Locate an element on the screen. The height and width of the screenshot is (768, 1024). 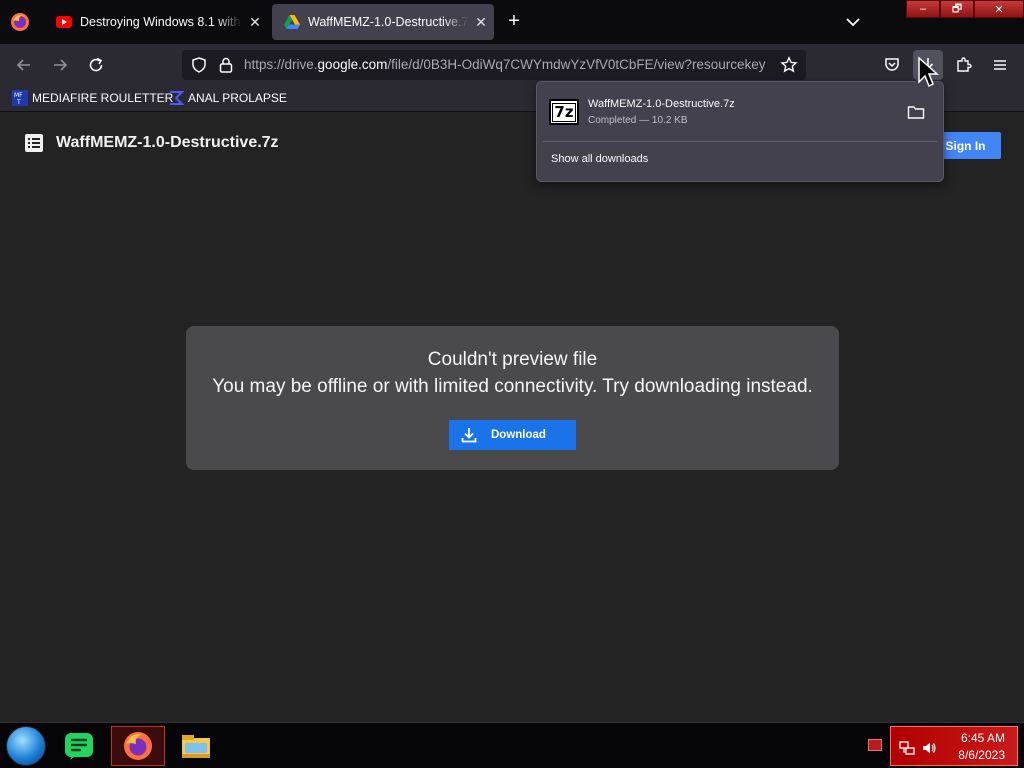
pocket-button is located at coordinates (892, 65).